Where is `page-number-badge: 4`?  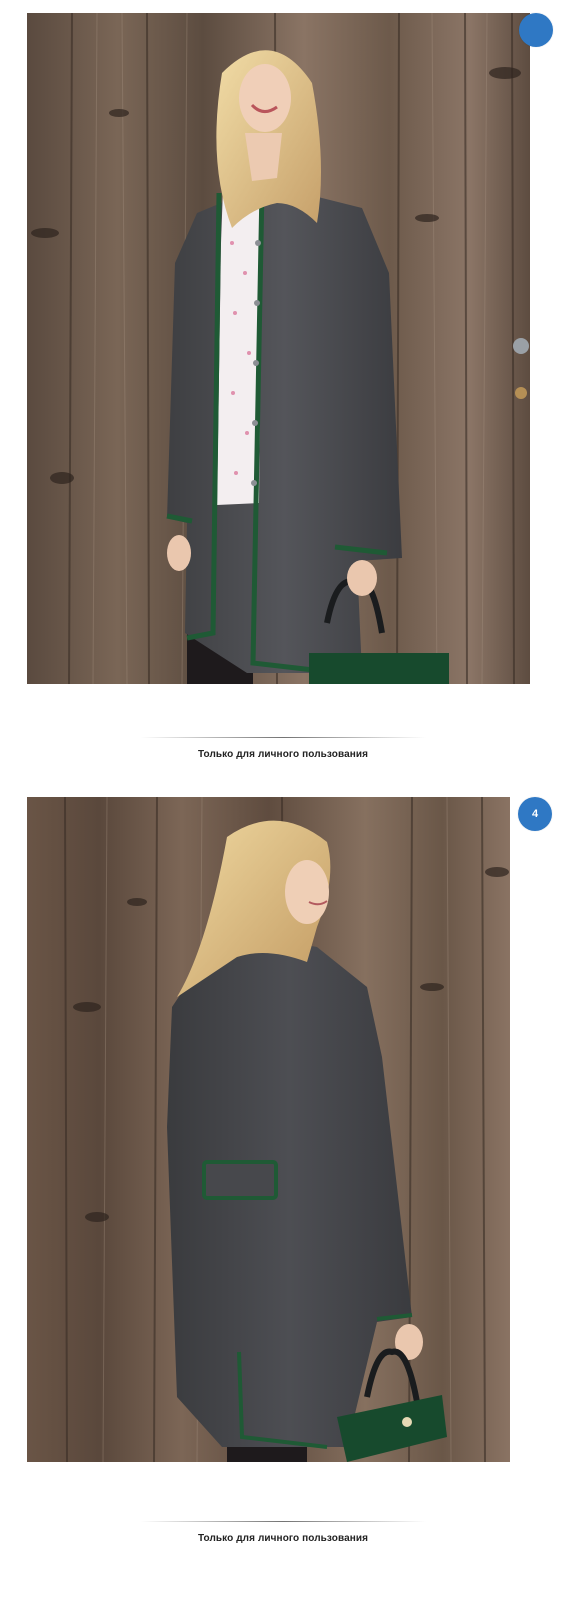 page-number-badge: 4 is located at coordinates (535, 814).